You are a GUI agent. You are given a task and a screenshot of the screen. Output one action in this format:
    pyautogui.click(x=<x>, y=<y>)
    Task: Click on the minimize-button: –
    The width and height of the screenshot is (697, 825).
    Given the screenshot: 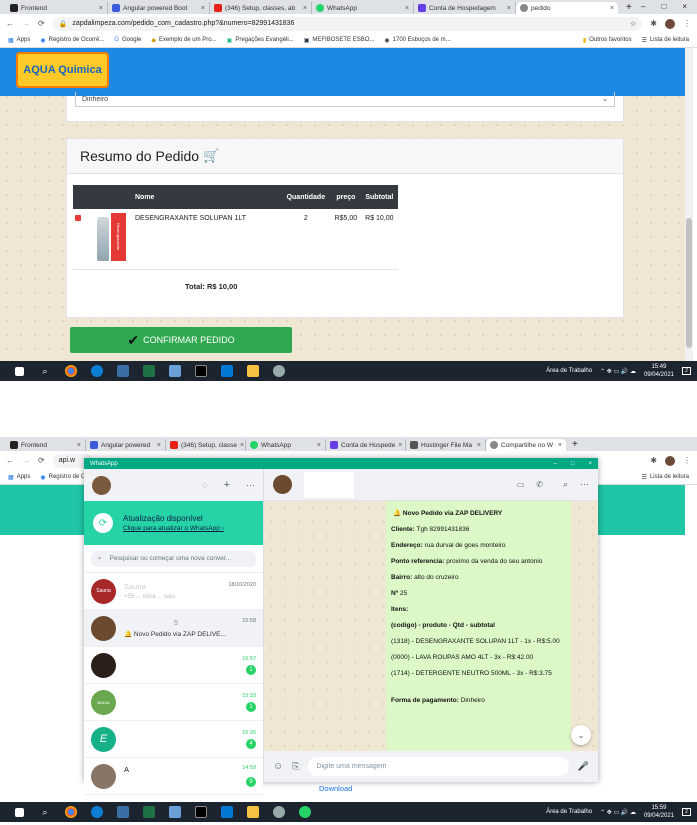 What is the action you would take?
    pyautogui.click(x=643, y=8)
    